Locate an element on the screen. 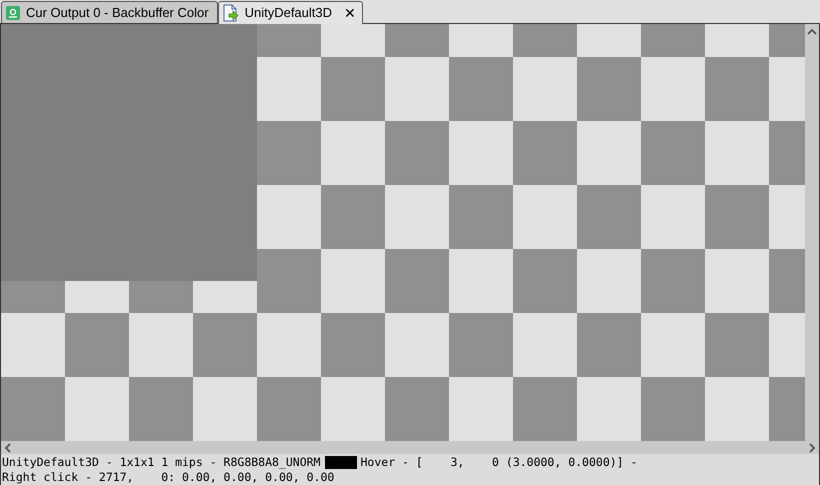 Image resolution: width=820 pixels, height=485 pixels. scroll-left-icon is located at coordinates (7, 447).